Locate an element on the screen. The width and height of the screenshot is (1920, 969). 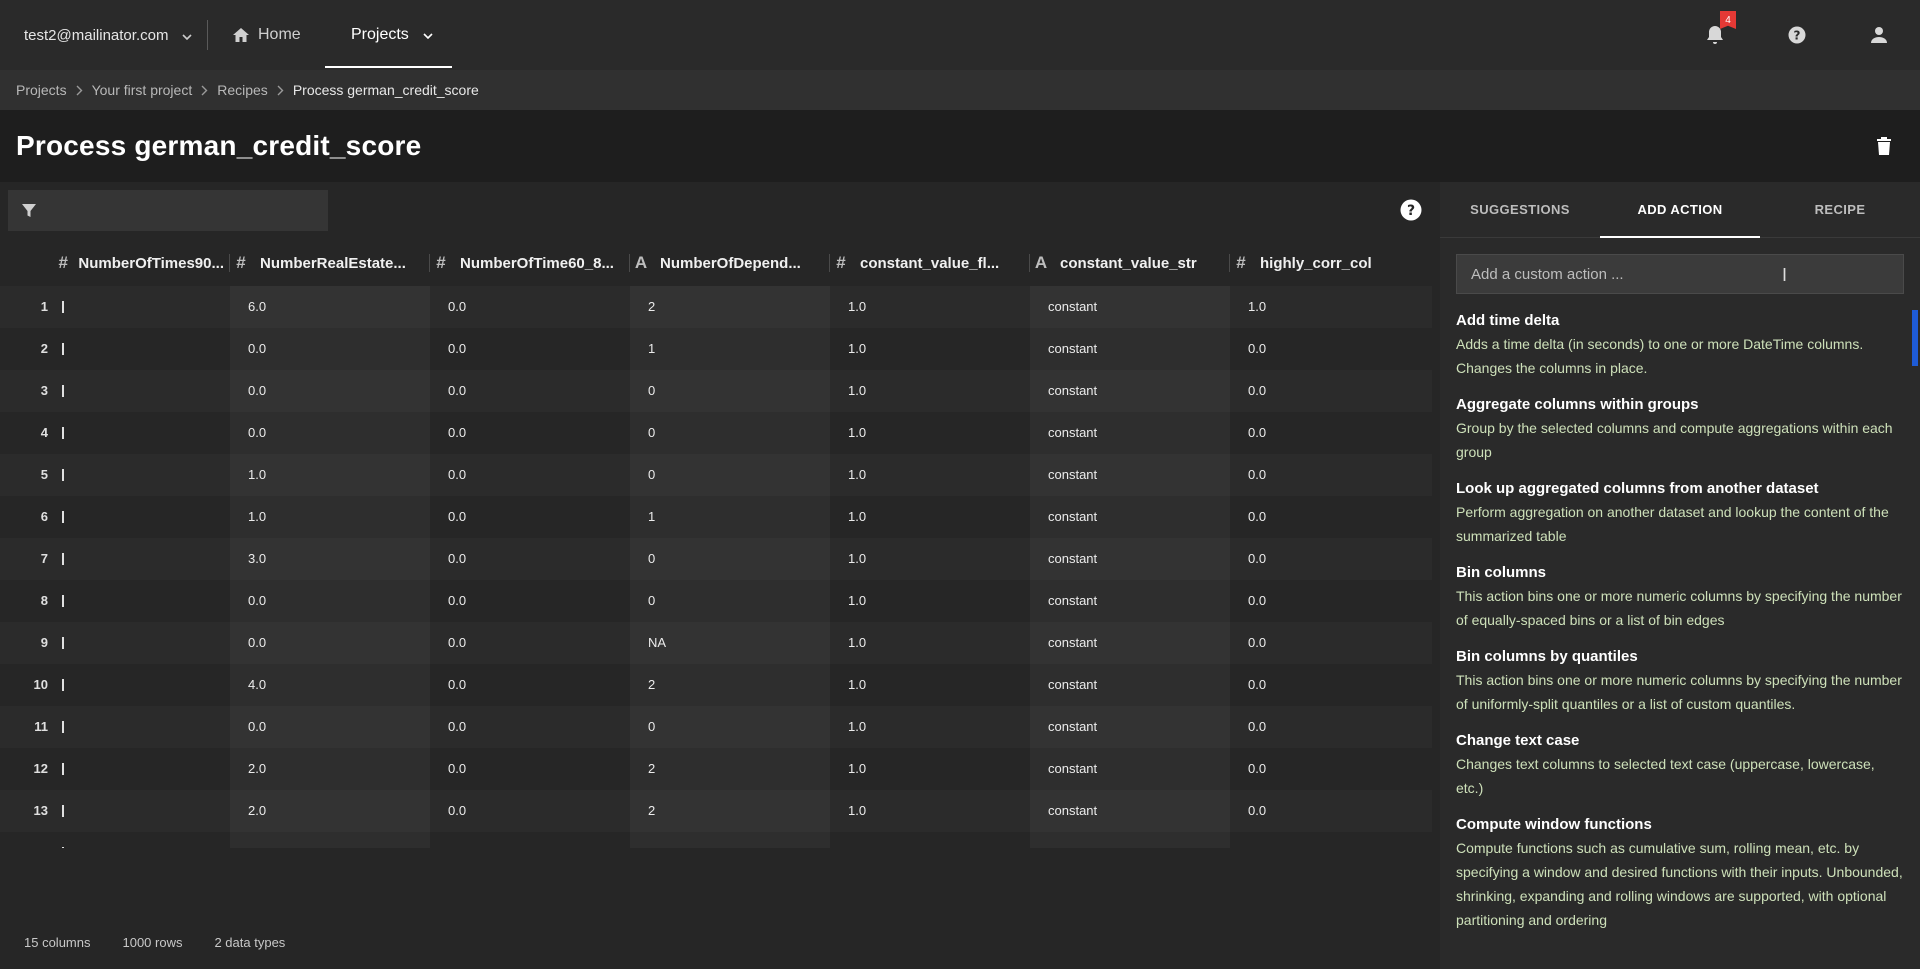
table-cell: NA is located at coordinates (730, 643).